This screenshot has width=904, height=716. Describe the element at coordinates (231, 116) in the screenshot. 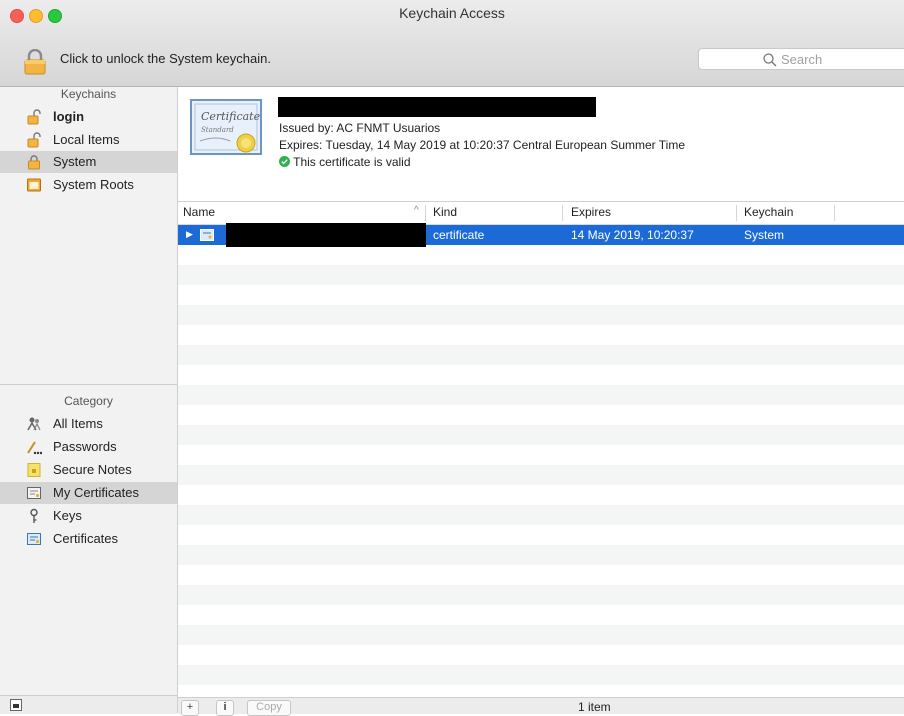

I see `certificate-badge-title: Certificate` at that location.